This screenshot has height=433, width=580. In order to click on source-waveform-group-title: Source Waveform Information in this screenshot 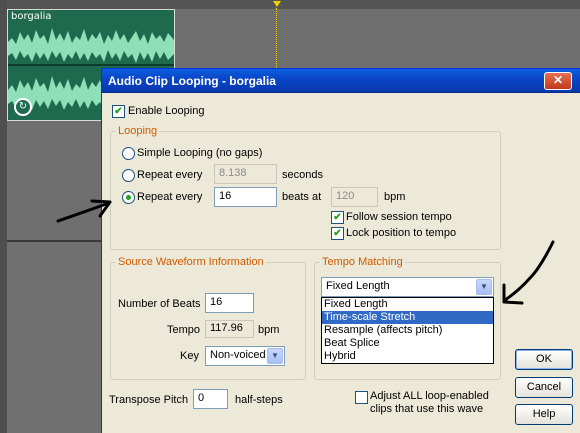, I will do `click(191, 262)`.